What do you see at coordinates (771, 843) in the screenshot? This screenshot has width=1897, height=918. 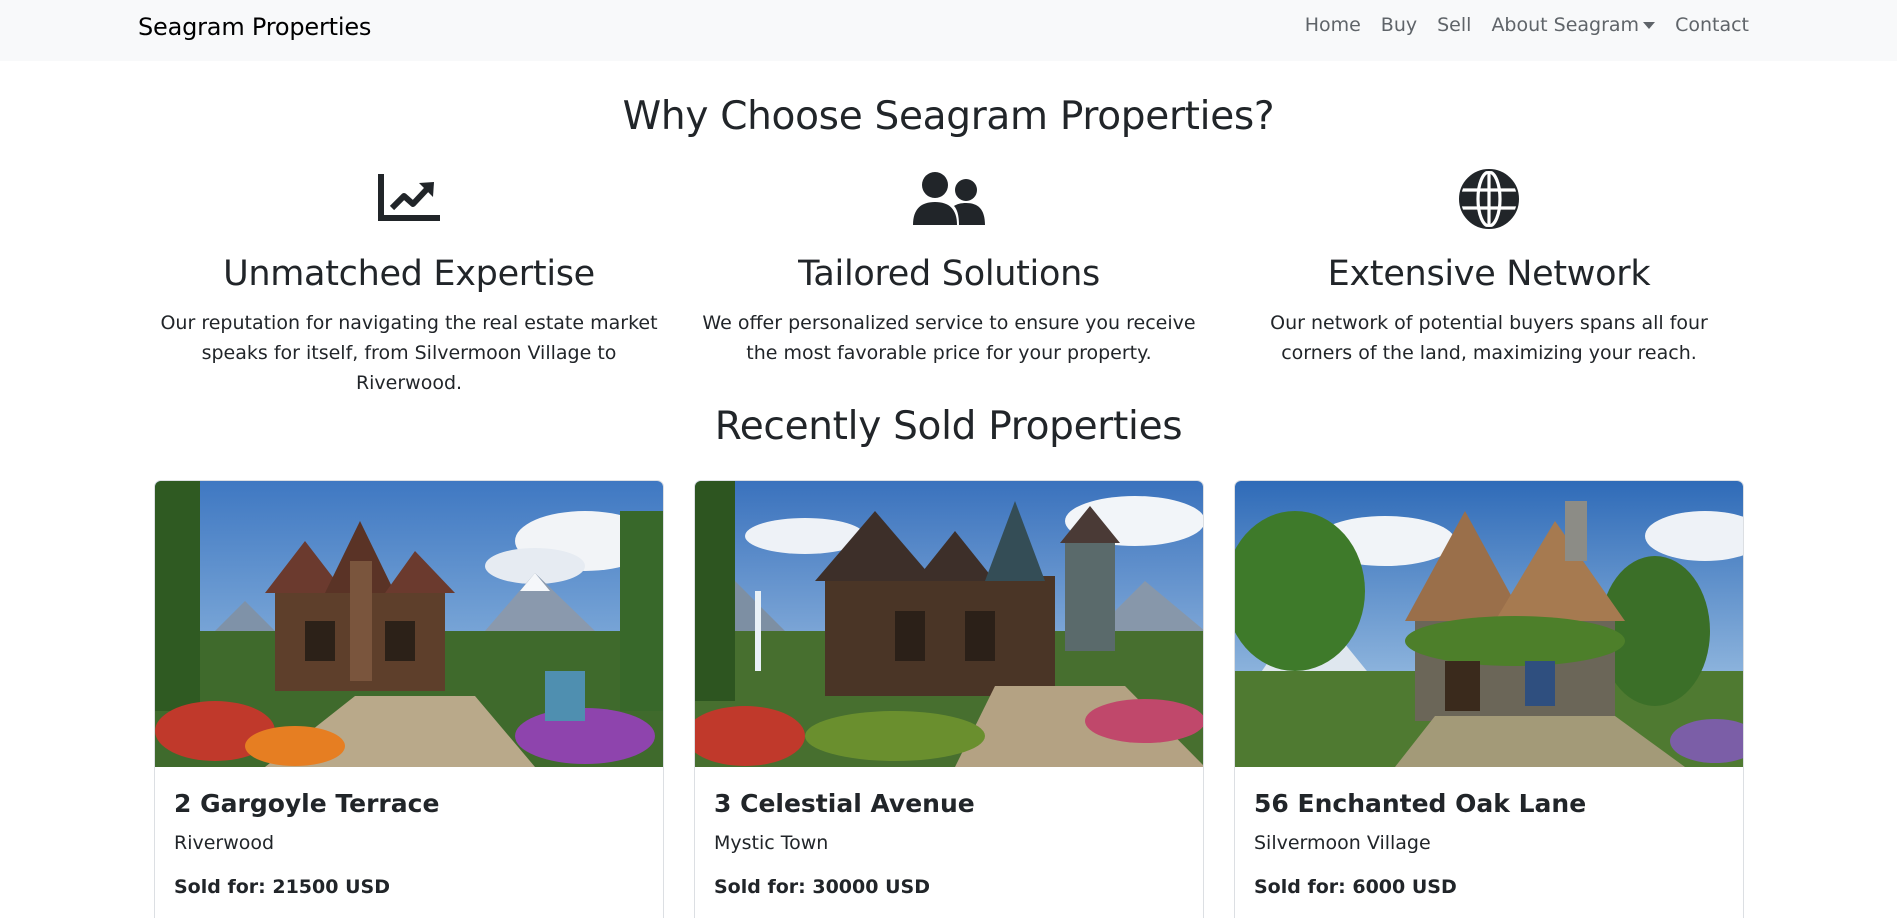 I see `property-location: Mystic Town` at bounding box center [771, 843].